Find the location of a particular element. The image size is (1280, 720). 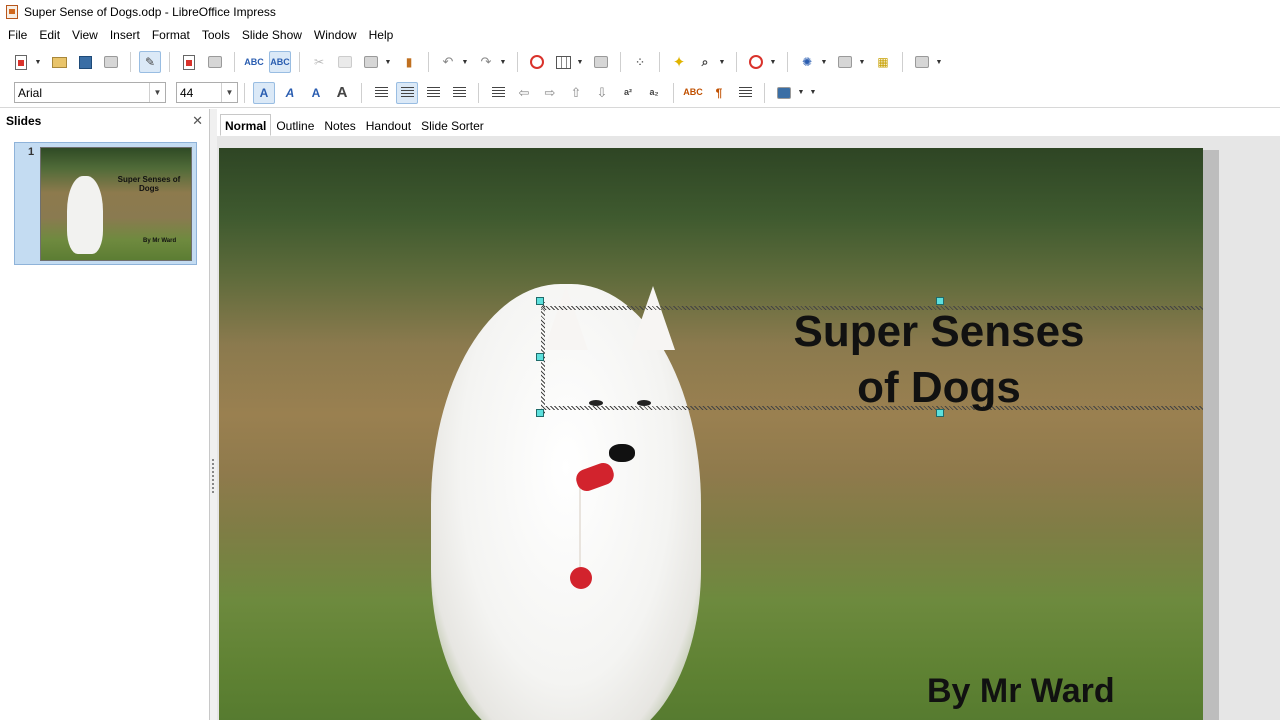

undo-button: ↶ is located at coordinates (448, 62).